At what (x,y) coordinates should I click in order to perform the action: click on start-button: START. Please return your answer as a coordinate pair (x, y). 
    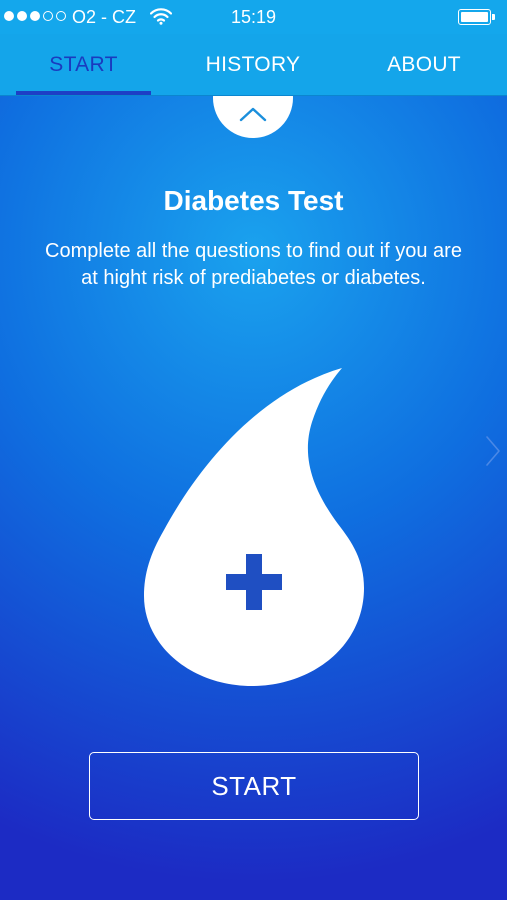
    Looking at the image, I should click on (254, 786).